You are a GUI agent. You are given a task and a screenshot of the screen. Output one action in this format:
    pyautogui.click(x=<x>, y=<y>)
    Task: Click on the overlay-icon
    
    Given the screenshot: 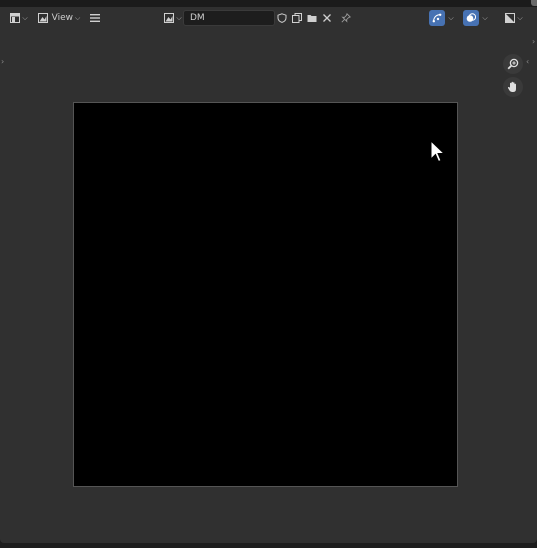 What is the action you would take?
    pyautogui.click(x=471, y=17)
    